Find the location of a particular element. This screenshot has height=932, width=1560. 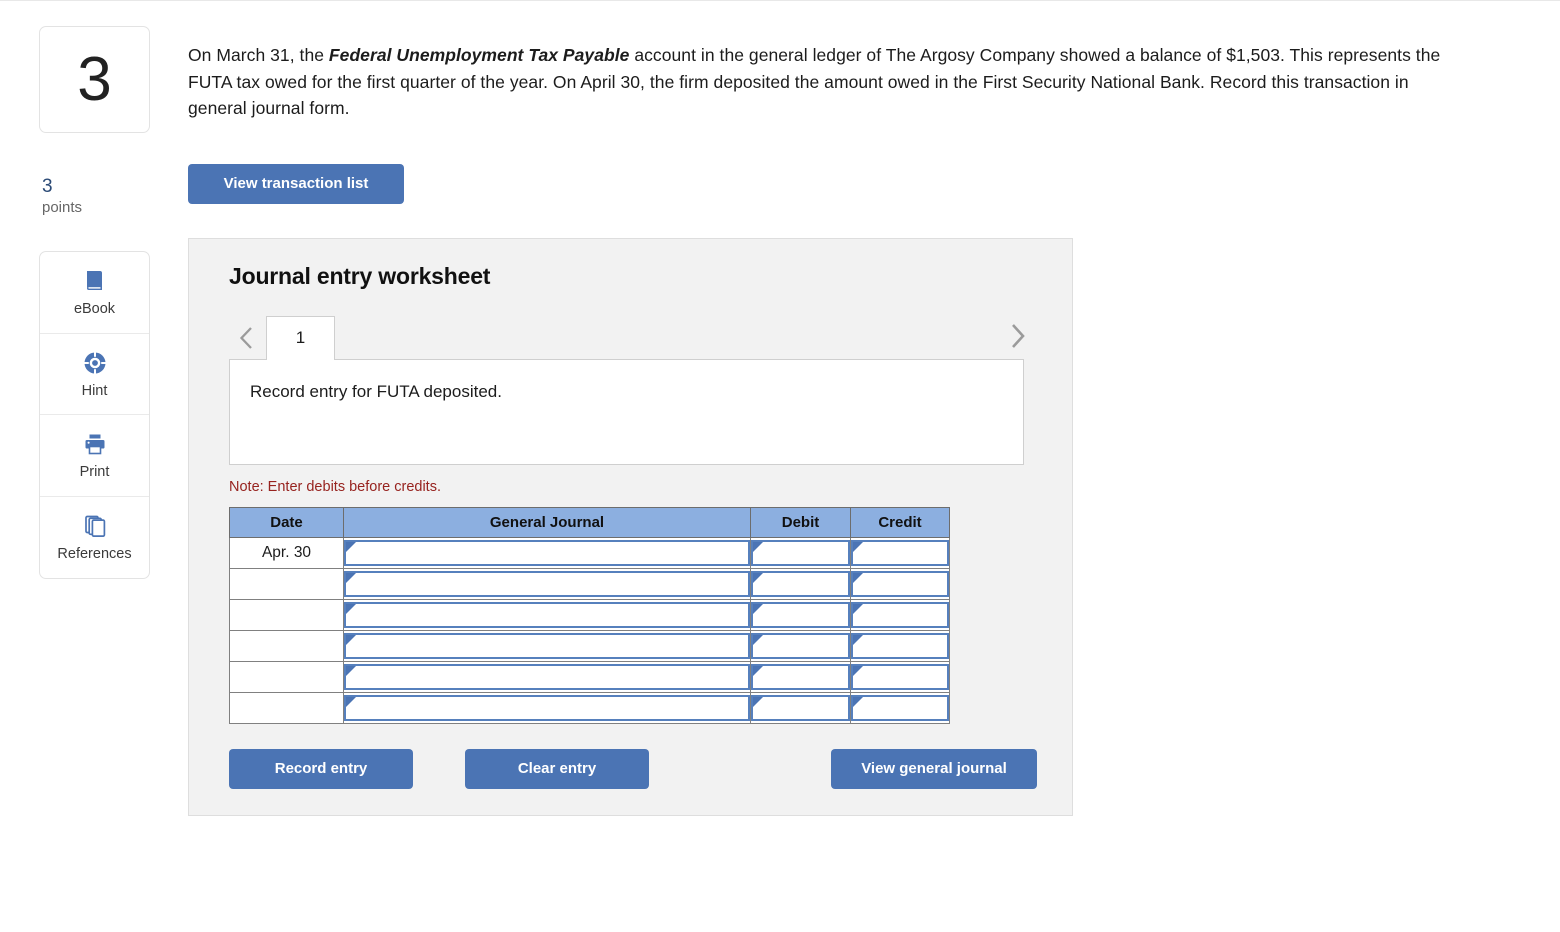

question-text-part1: On March 31, the is located at coordinates (258, 55).